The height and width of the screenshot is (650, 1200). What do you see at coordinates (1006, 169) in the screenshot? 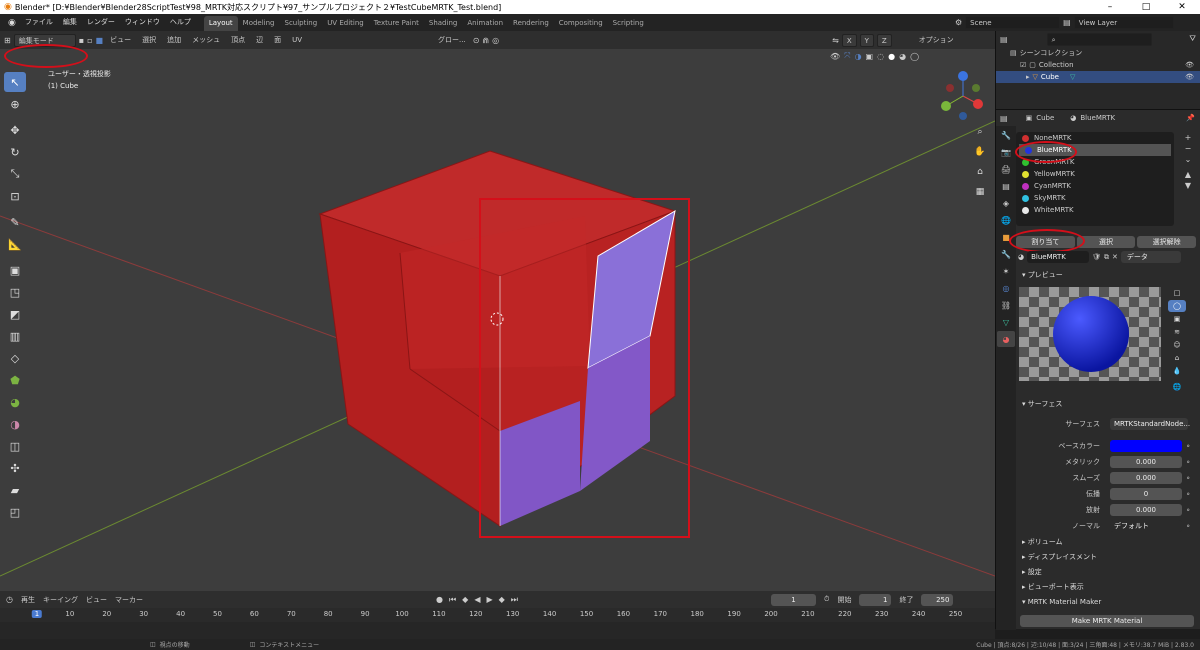
I see `output-tab-icon: 🖨` at bounding box center [1006, 169].